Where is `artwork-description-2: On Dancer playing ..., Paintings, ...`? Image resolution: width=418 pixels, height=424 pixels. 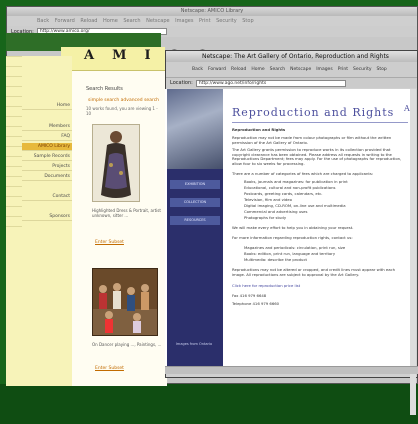 artwork-description-2: On Dancer playing ..., Paintings, ... is located at coordinates (127, 344).